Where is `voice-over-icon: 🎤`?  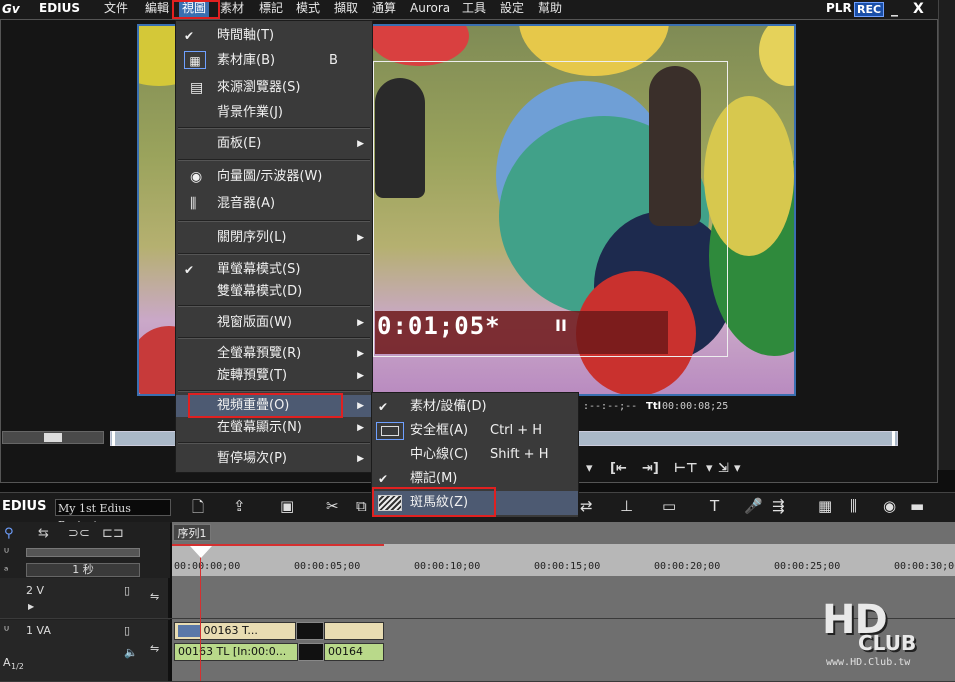
voice-over-icon: 🎤 is located at coordinates (753, 506).